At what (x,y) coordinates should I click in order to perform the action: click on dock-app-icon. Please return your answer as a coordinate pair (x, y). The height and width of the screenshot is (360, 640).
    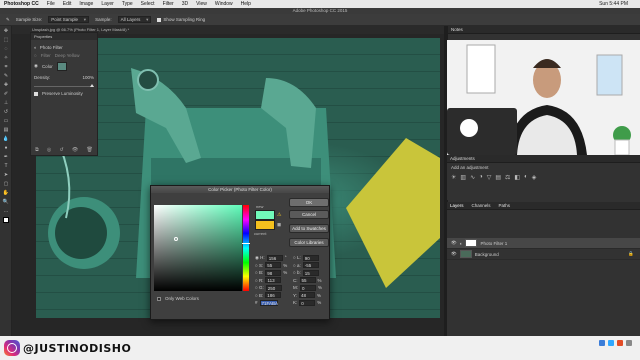
    Looking at the image, I should click on (620, 343).